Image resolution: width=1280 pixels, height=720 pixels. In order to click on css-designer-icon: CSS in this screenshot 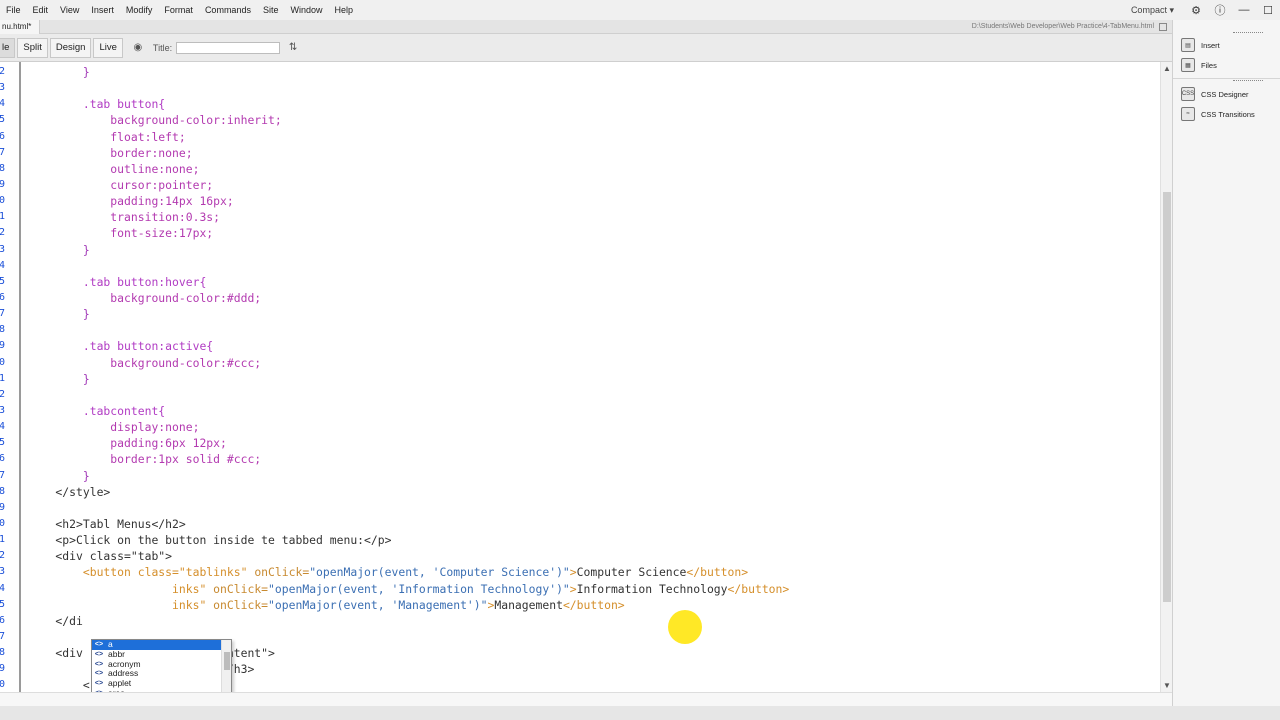, I will do `click(1188, 94)`.